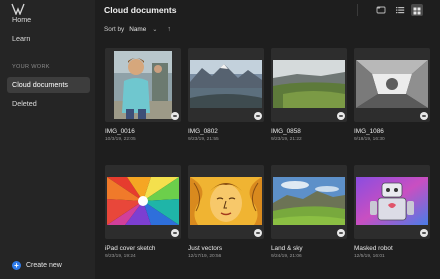  Describe the element at coordinates (48, 85) in the screenshot. I see `sidebar-item-cloud-documents: Cloud documents` at that location.